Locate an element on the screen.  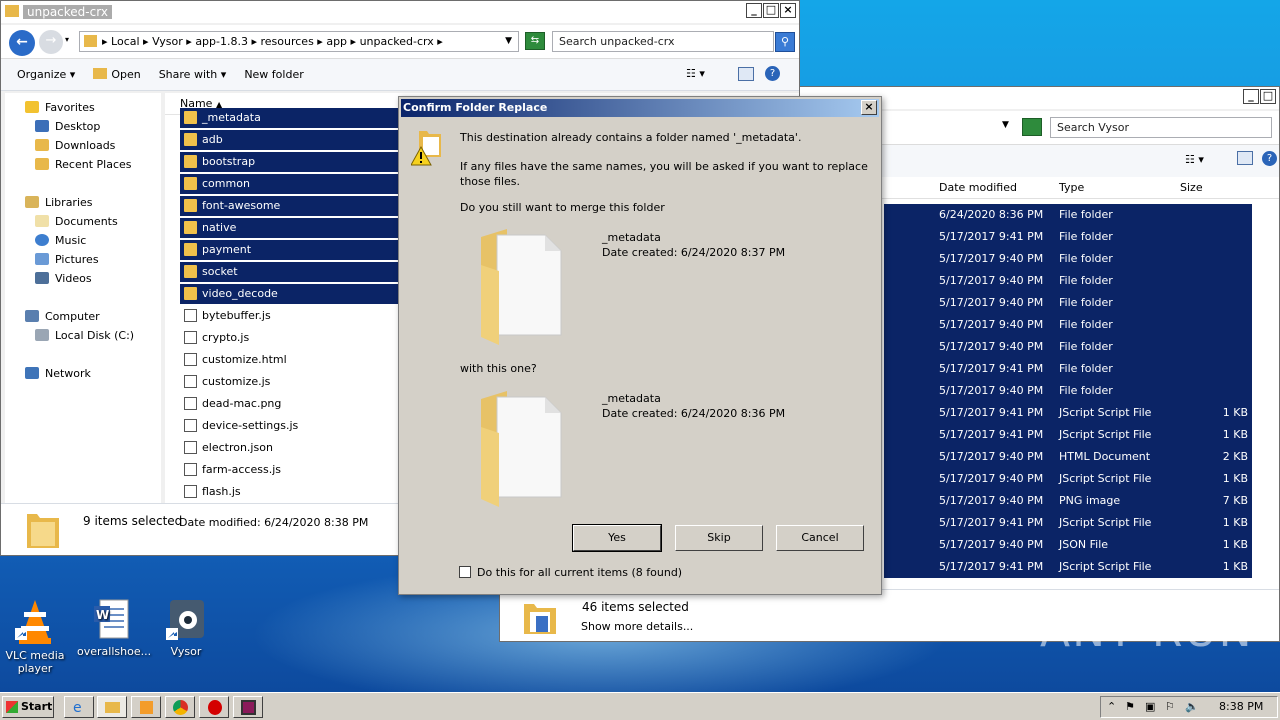
search-input: Search Vysor is located at coordinates (1161, 127).